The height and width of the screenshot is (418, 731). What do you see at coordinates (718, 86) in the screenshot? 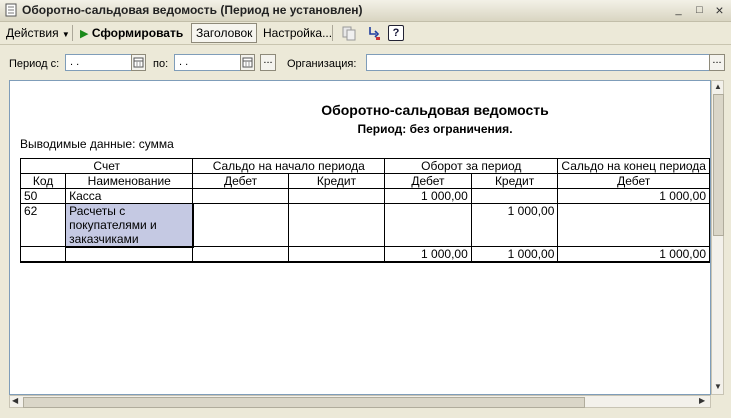
I see `scroll-up-icon: ▲` at bounding box center [718, 86].